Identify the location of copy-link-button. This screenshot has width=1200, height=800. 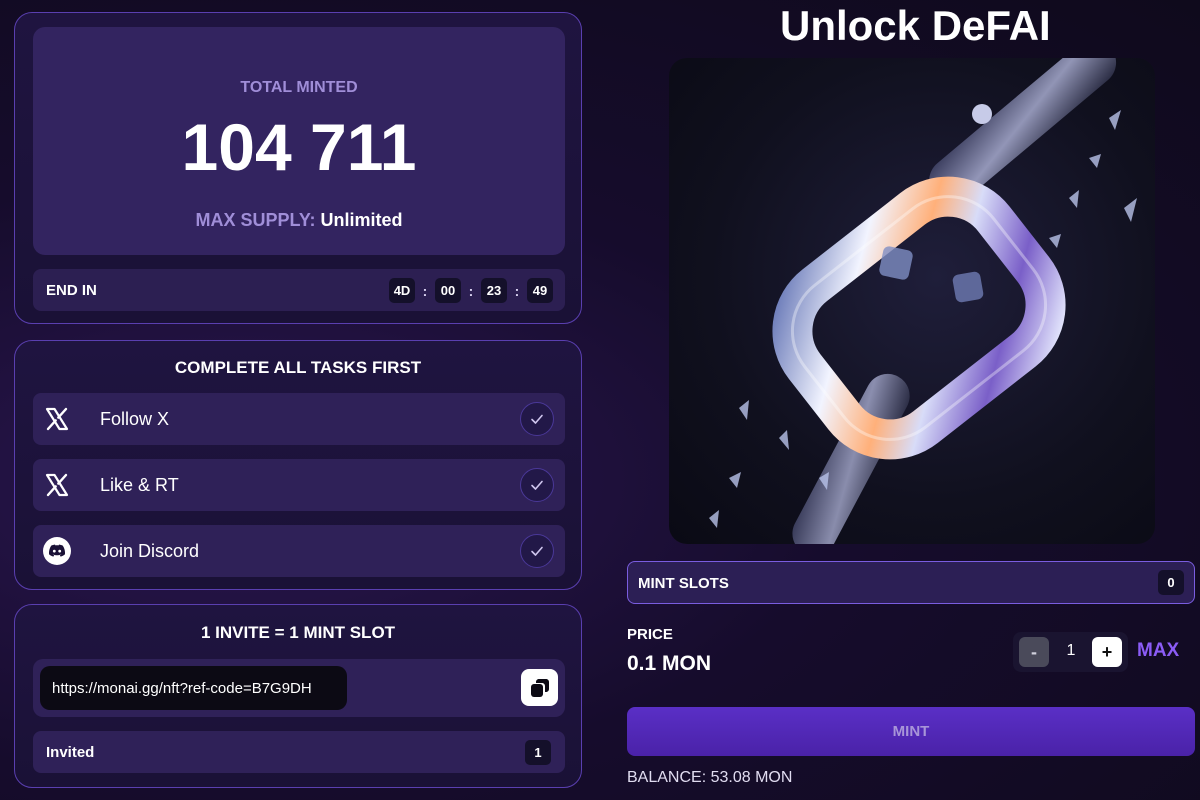
(539, 687).